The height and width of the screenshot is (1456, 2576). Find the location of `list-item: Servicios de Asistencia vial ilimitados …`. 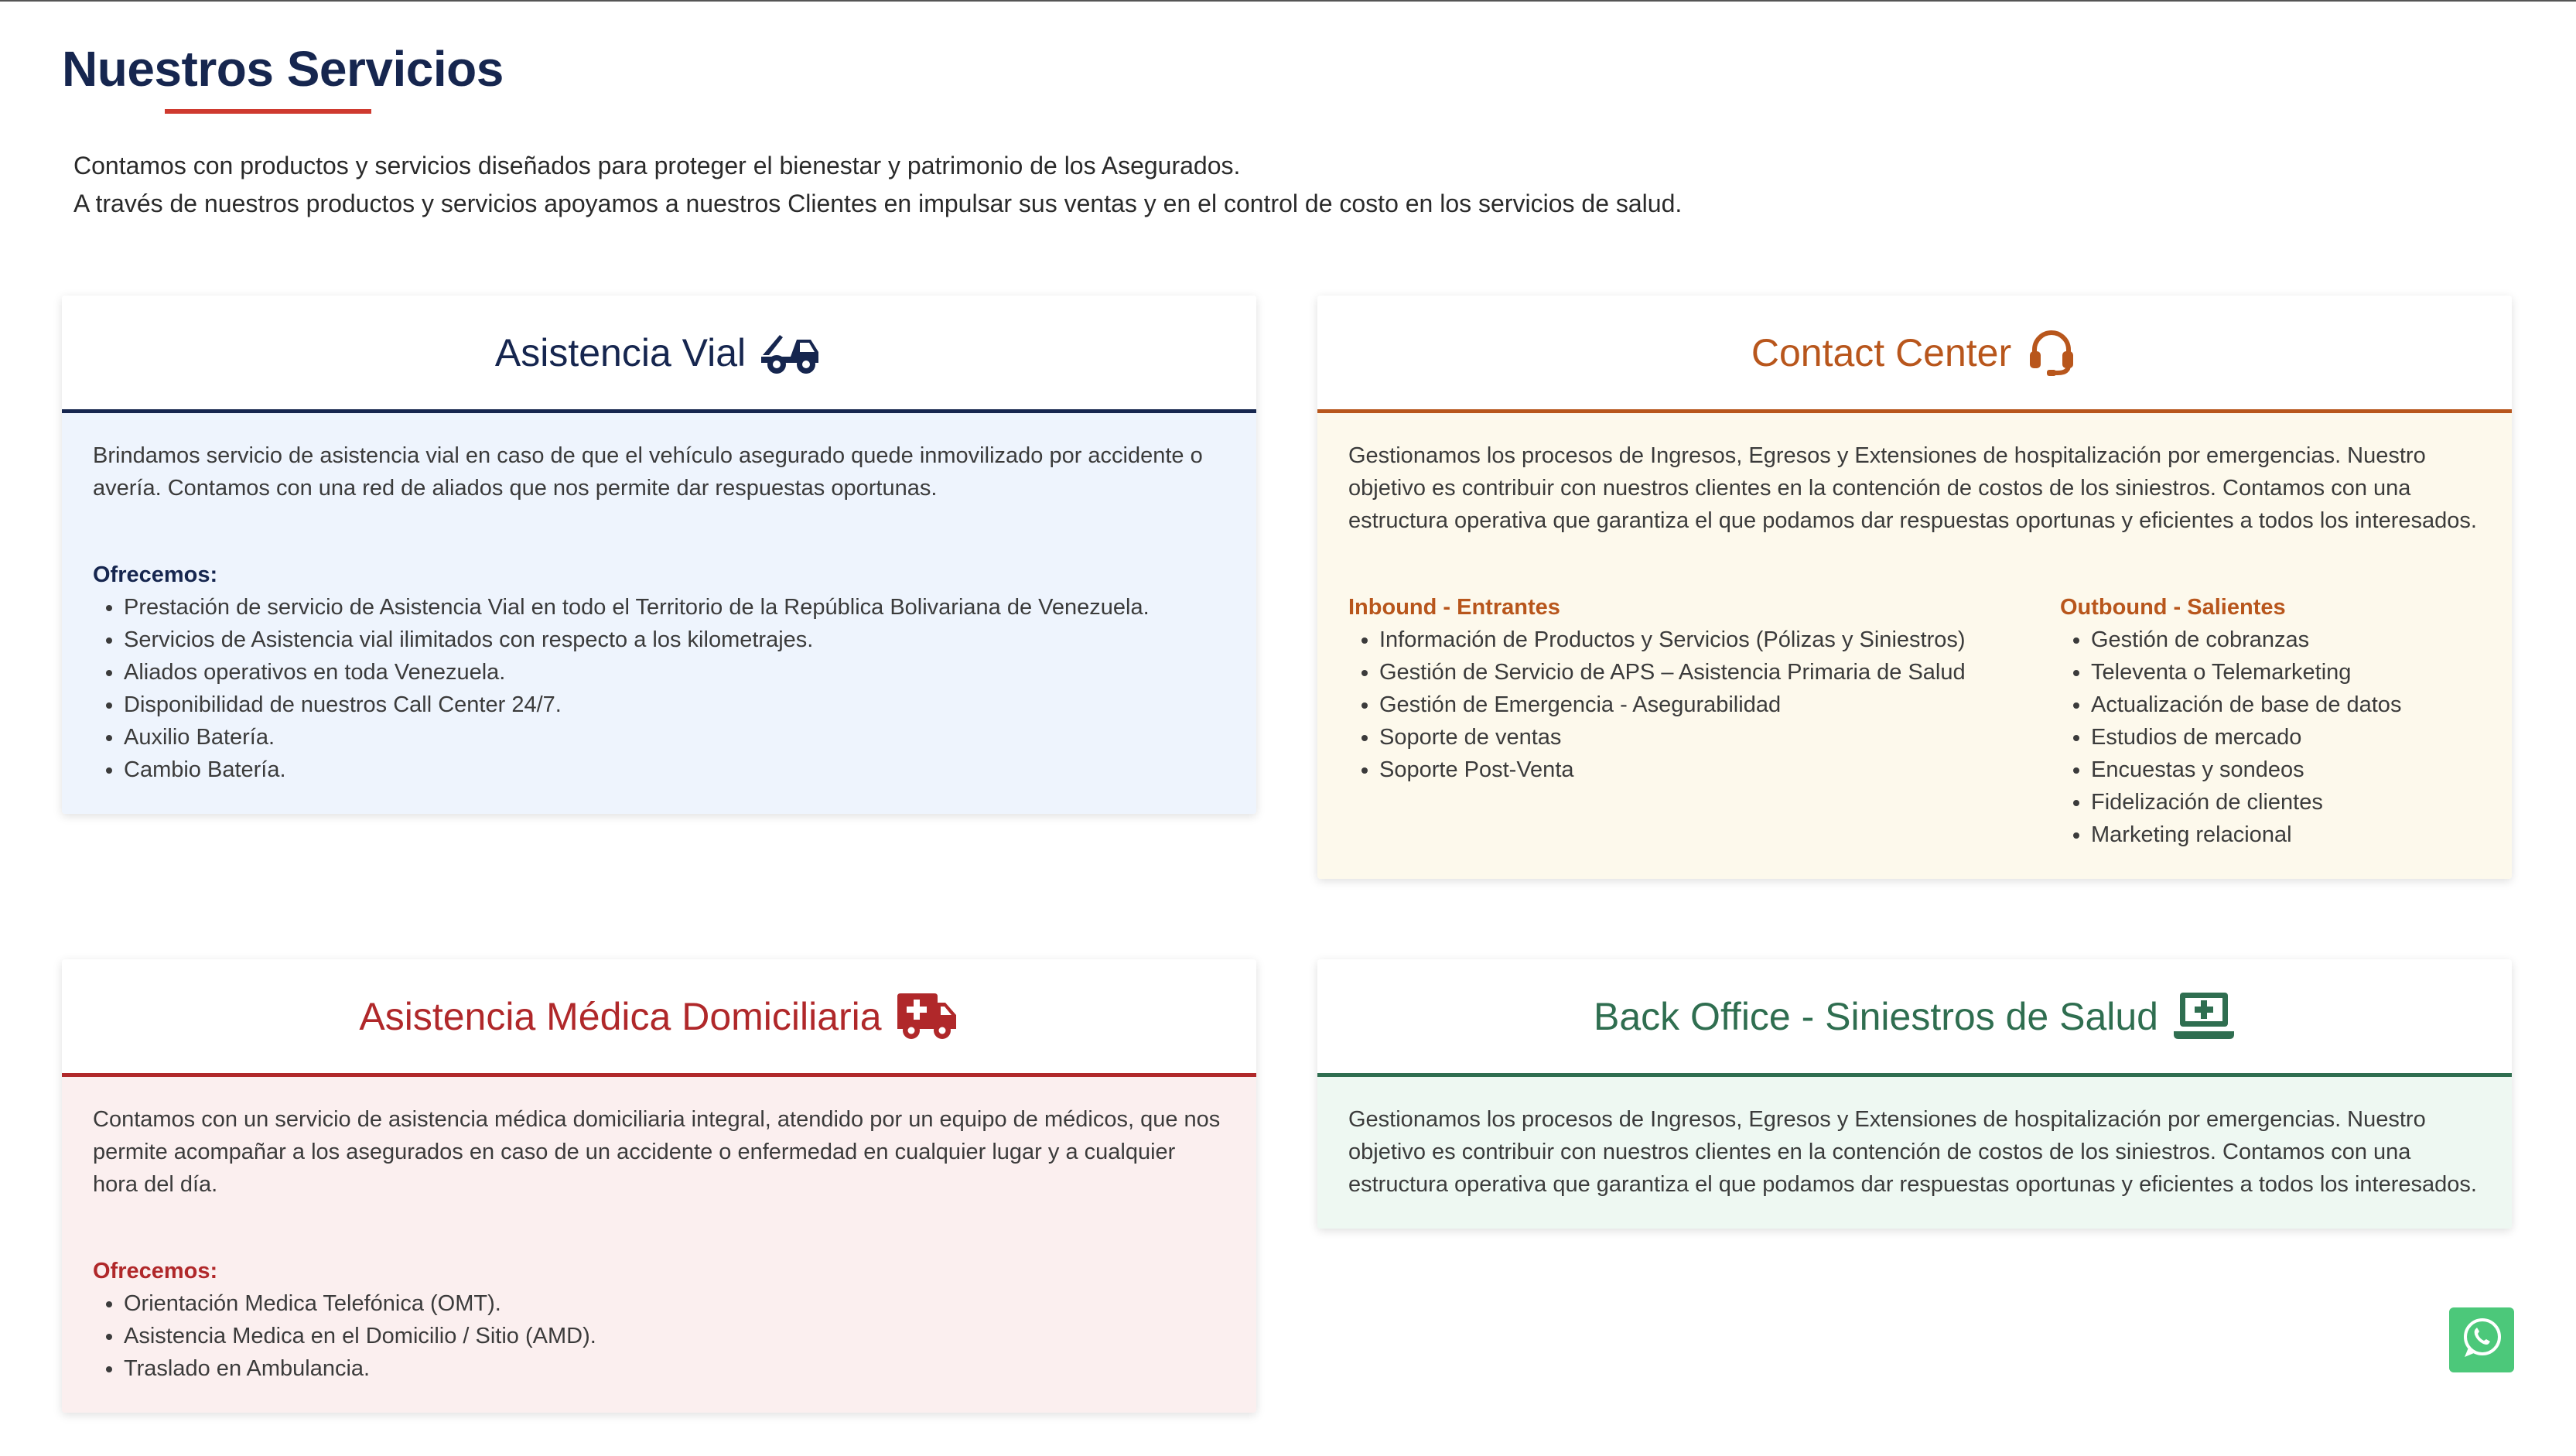

list-item: Servicios de Asistencia vial ilimitados … is located at coordinates (674, 640).